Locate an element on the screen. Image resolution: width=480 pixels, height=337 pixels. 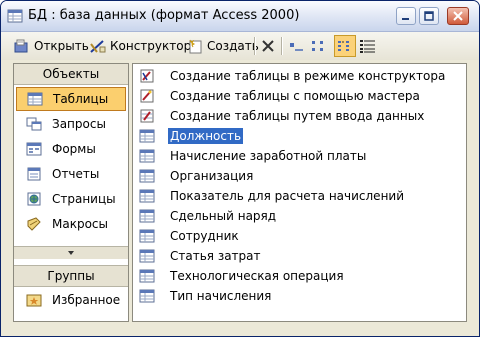
window-title: БД : база данных (формат Access 2000) is located at coordinates (164, 15).